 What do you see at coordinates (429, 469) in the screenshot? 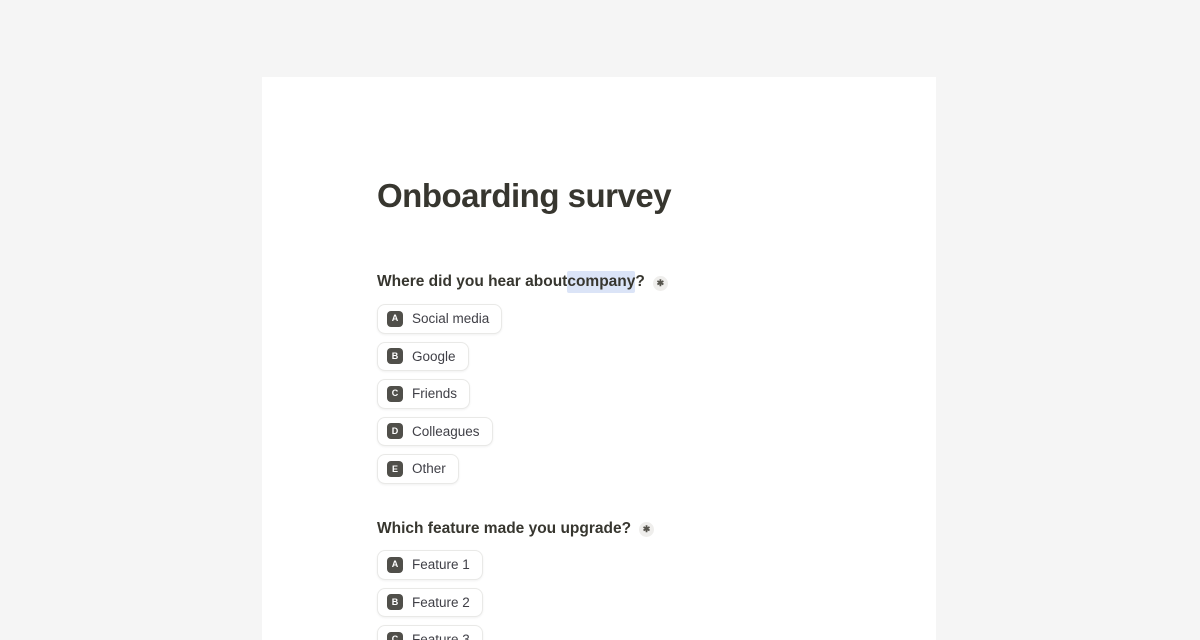
I see `option-label: Other` at bounding box center [429, 469].